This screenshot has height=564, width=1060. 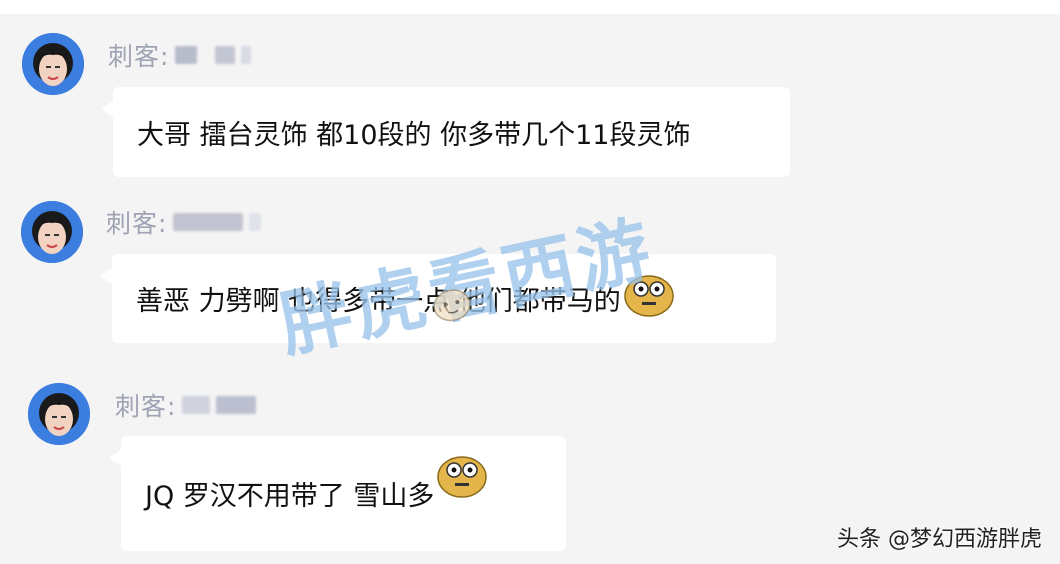 What do you see at coordinates (530, 7) in the screenshot?
I see `top-strip` at bounding box center [530, 7].